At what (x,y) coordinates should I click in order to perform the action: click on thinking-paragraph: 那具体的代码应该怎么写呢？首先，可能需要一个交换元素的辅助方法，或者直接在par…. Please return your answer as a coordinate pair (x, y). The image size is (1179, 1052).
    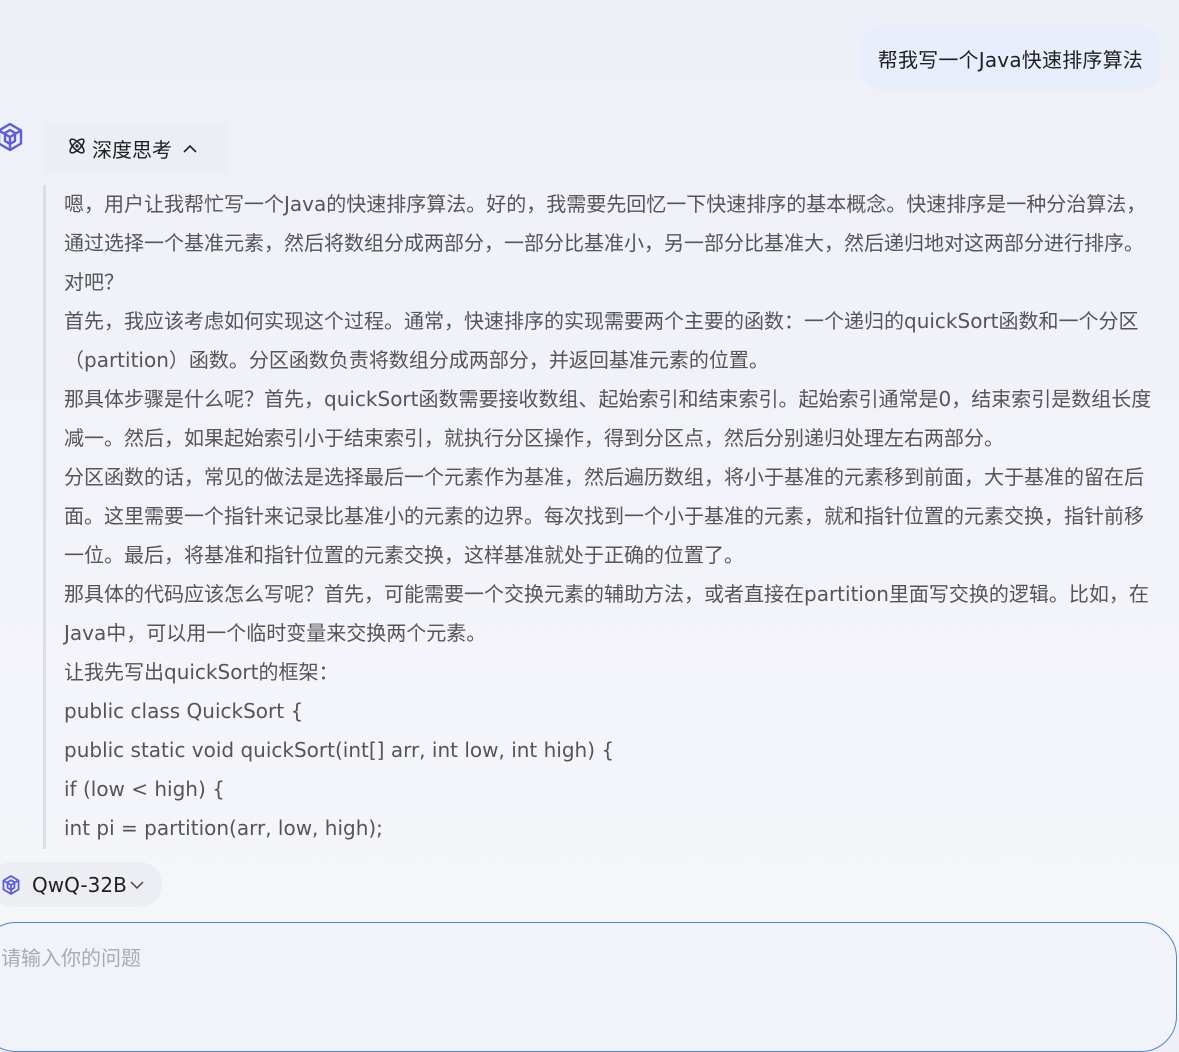
    Looking at the image, I should click on (606, 613).